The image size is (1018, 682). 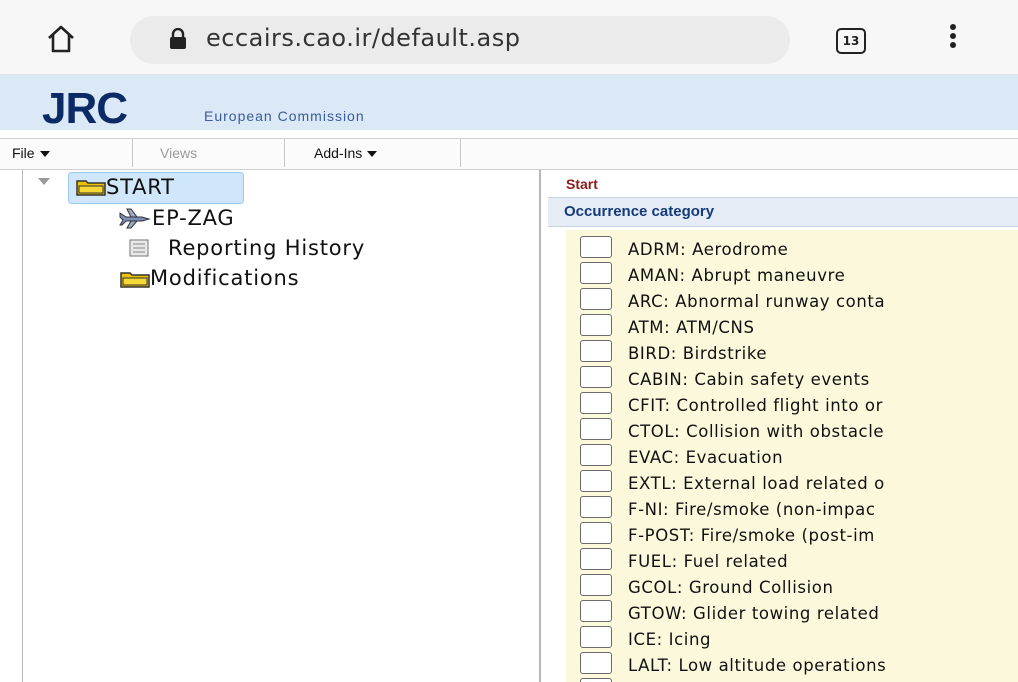 I want to click on history-icon, so click(x=139, y=248).